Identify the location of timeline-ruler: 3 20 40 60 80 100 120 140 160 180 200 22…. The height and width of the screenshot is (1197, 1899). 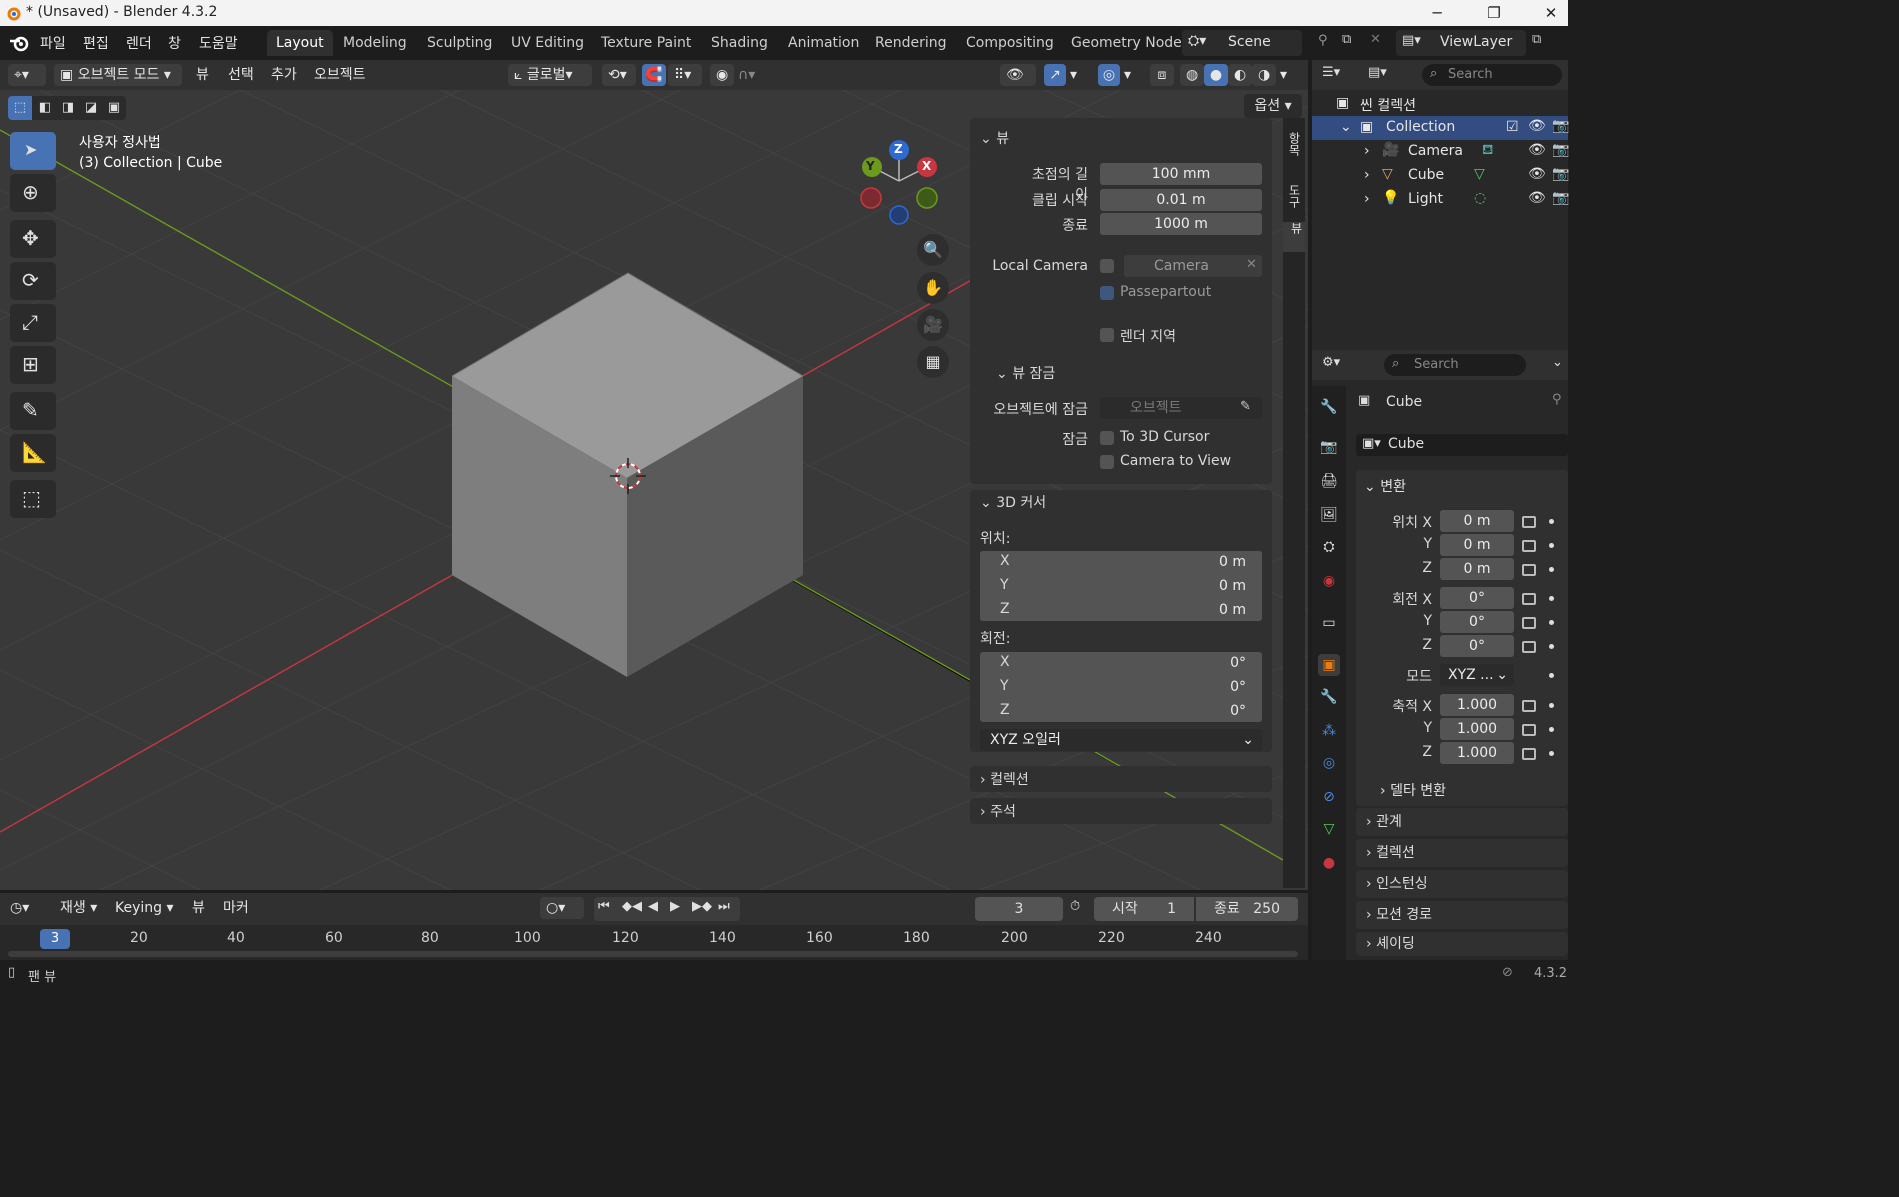
(654, 942).